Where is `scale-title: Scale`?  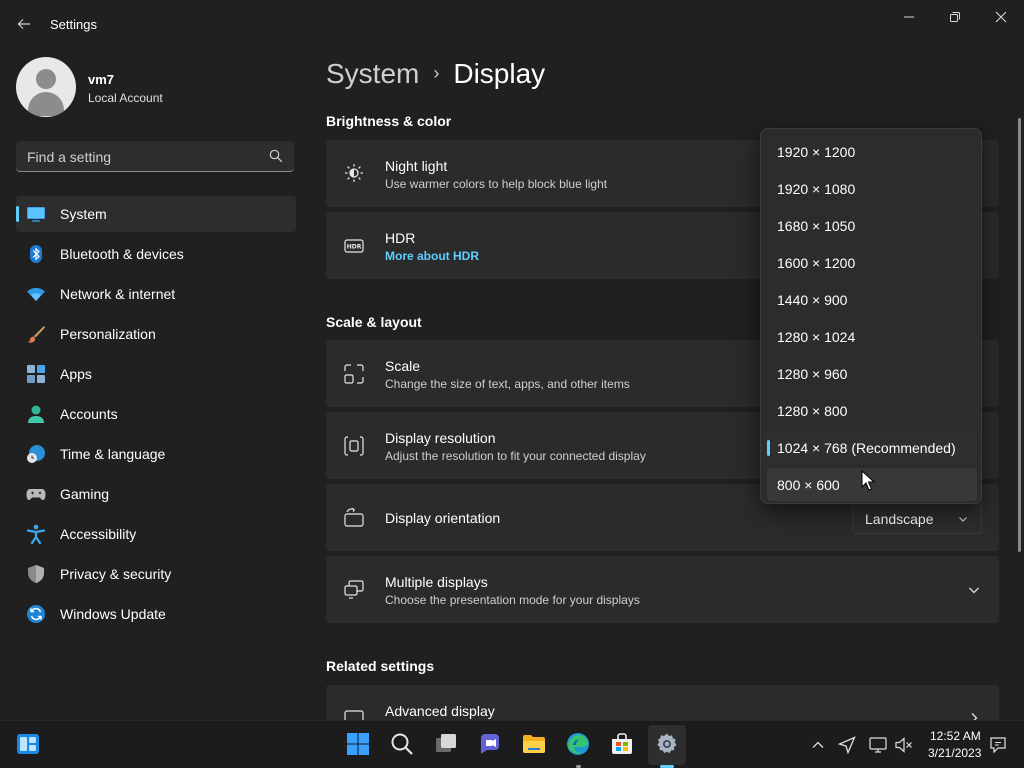
scale-title: Scale is located at coordinates (403, 366).